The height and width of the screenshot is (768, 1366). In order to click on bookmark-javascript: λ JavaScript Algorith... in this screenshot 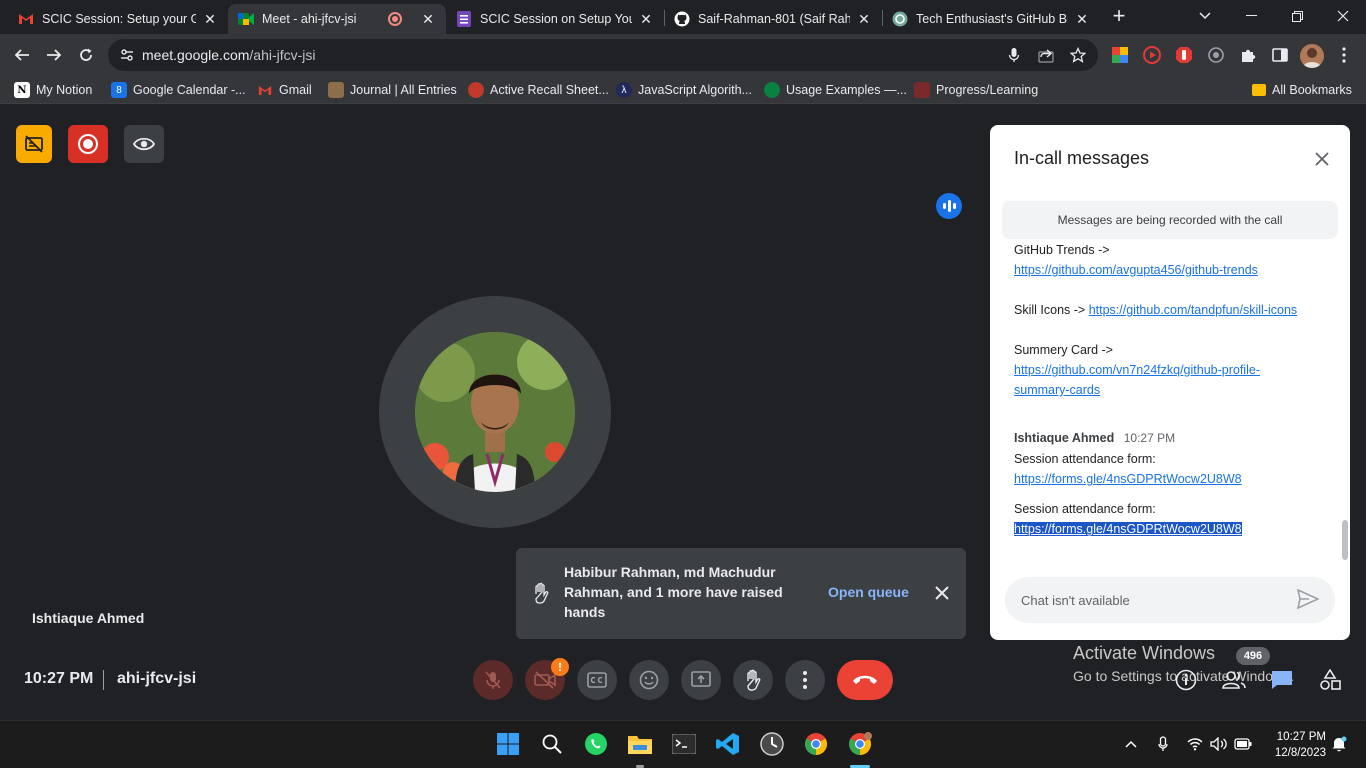, I will do `click(684, 90)`.